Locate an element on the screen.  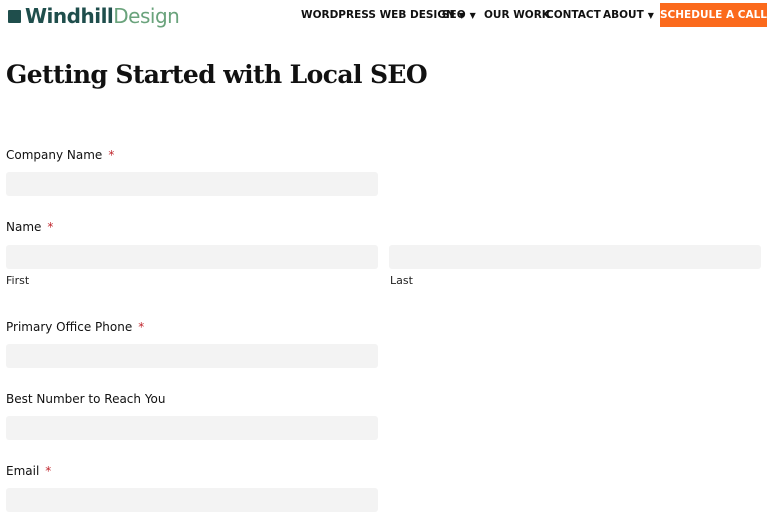
nav-contact: CONTACT is located at coordinates (573, 15).